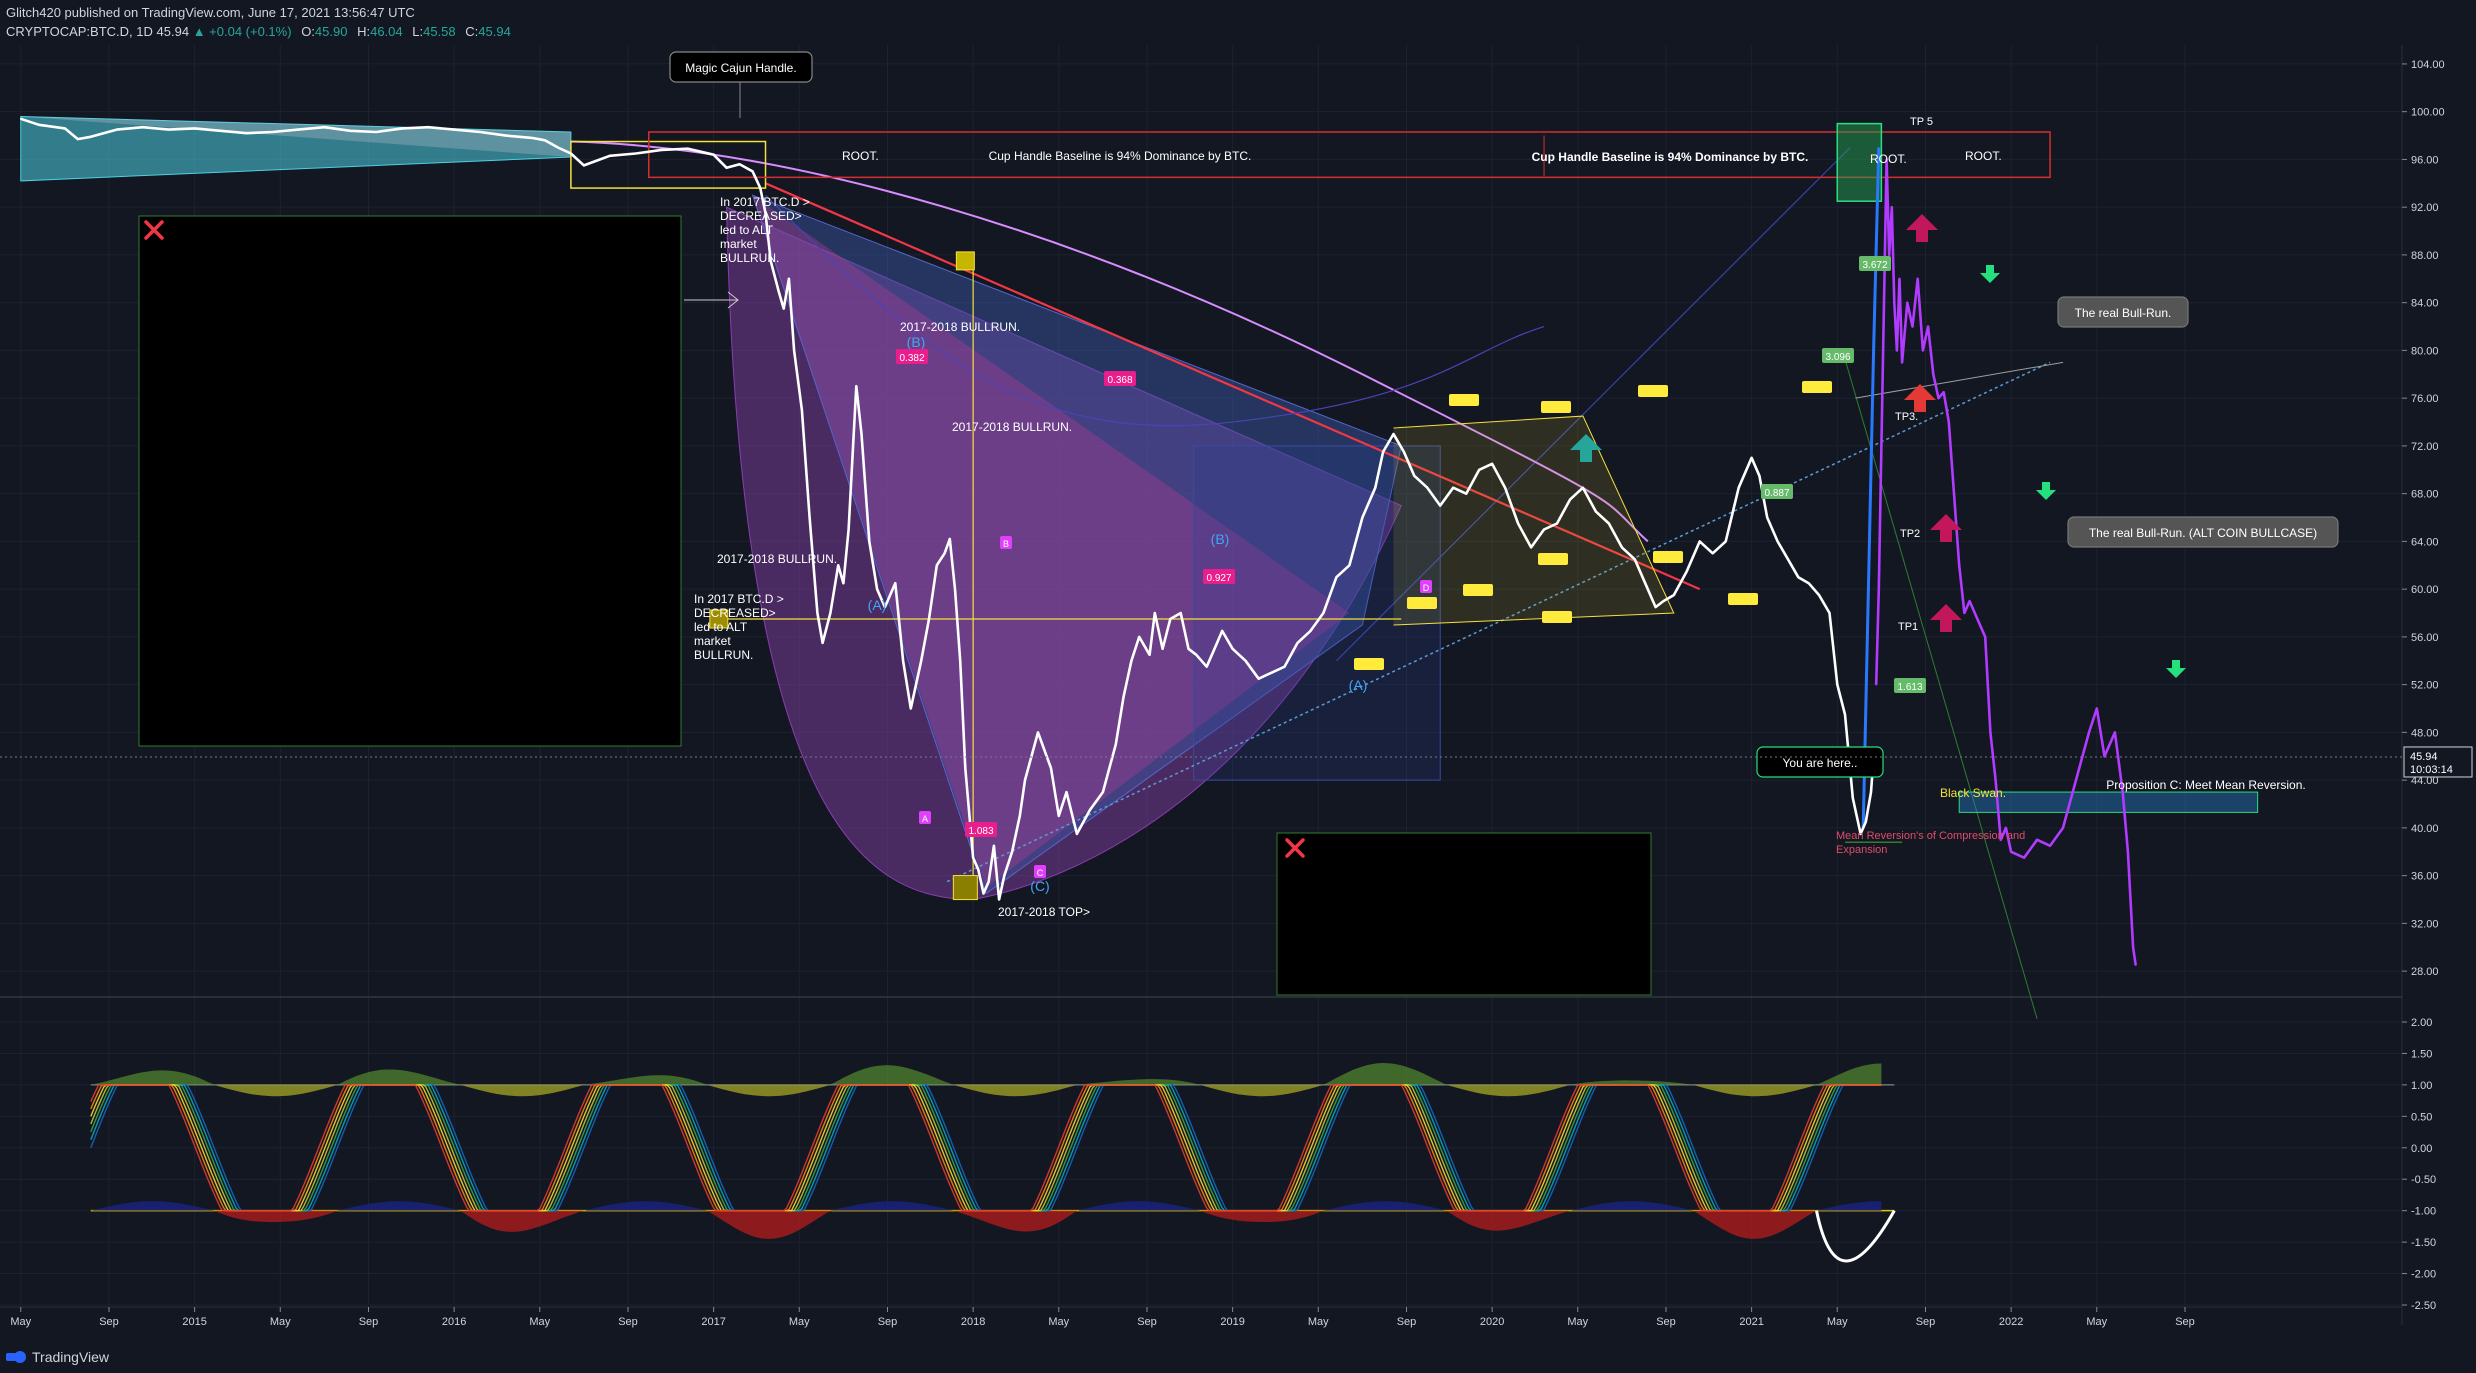 The height and width of the screenshot is (1373, 2476). What do you see at coordinates (713, 1322) in the screenshot?
I see `x-tick-label: 2017` at bounding box center [713, 1322].